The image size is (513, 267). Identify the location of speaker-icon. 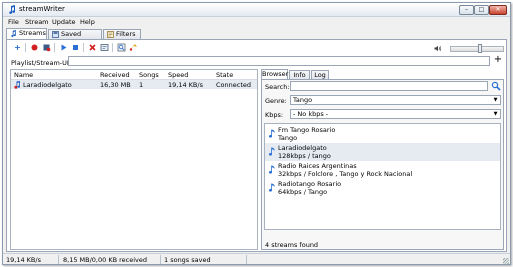
(438, 48).